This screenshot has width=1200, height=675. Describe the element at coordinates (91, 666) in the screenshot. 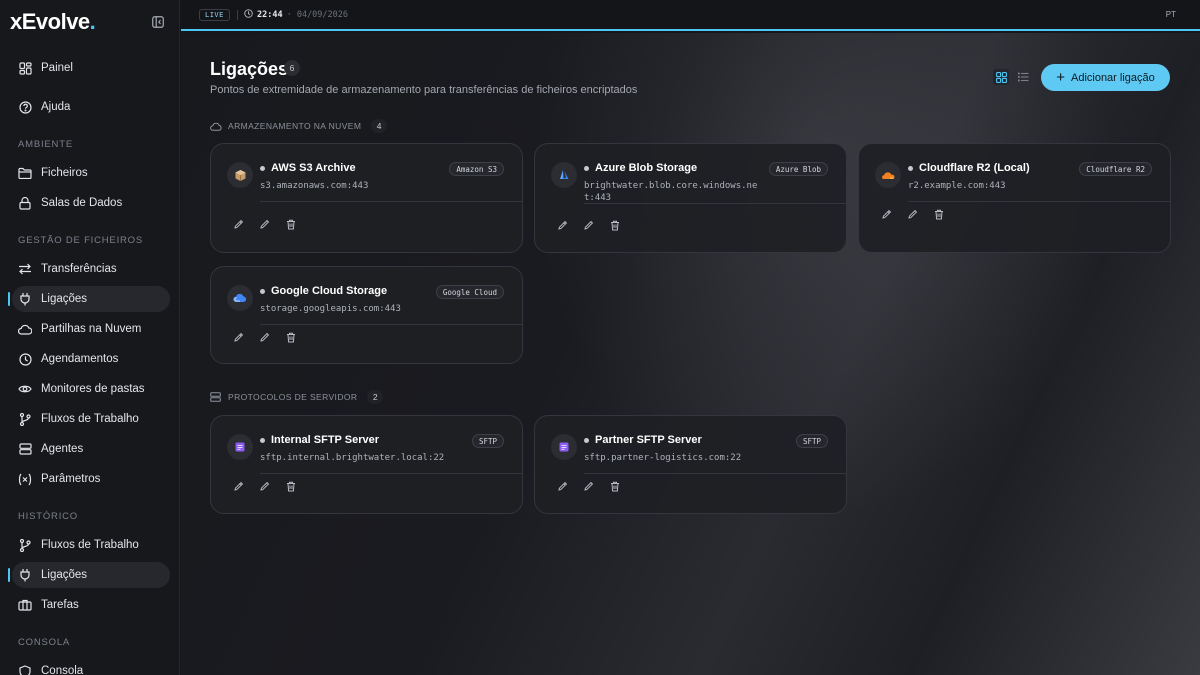

I see `sidebar-item-consola: Consola` at that location.